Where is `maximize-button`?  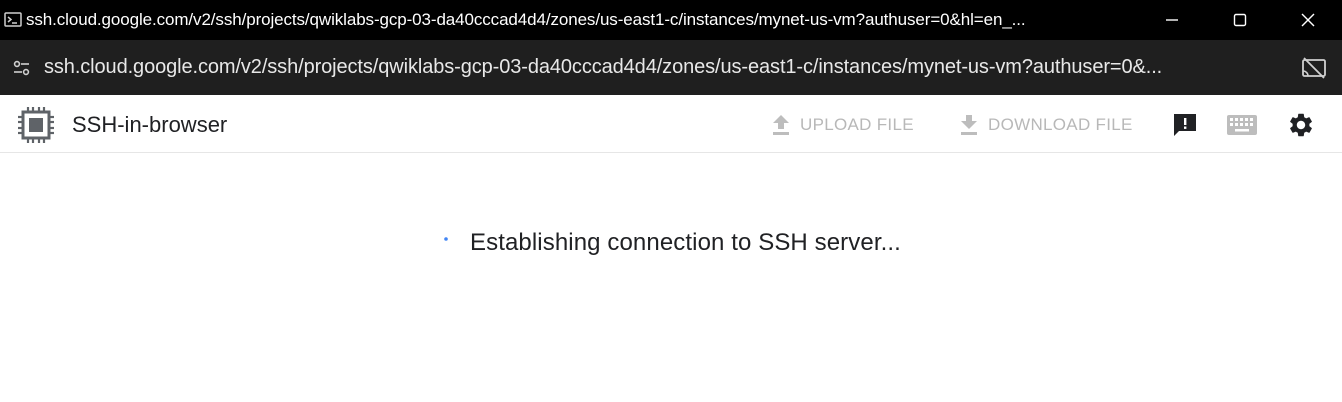 maximize-button is located at coordinates (1240, 20).